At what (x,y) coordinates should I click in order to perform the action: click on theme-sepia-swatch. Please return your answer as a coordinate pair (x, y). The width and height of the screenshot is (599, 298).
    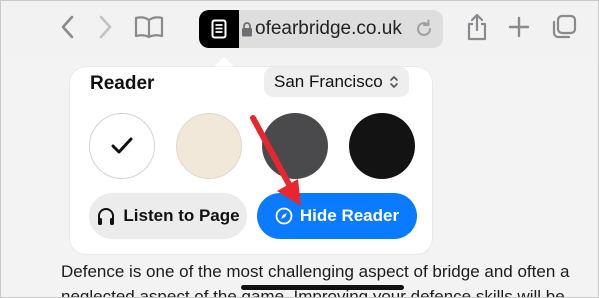
    Looking at the image, I should click on (209, 146).